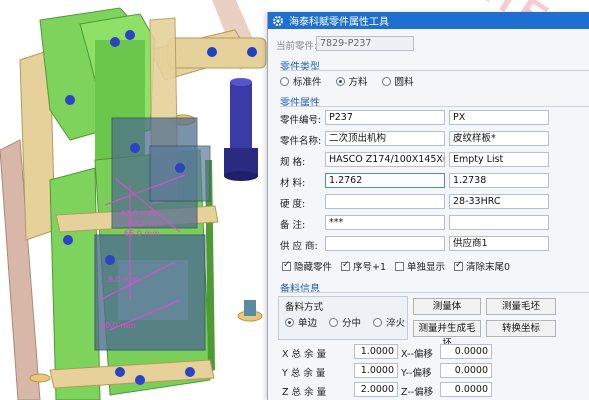  I want to click on x-offset-input: 0.0000, so click(466, 351).